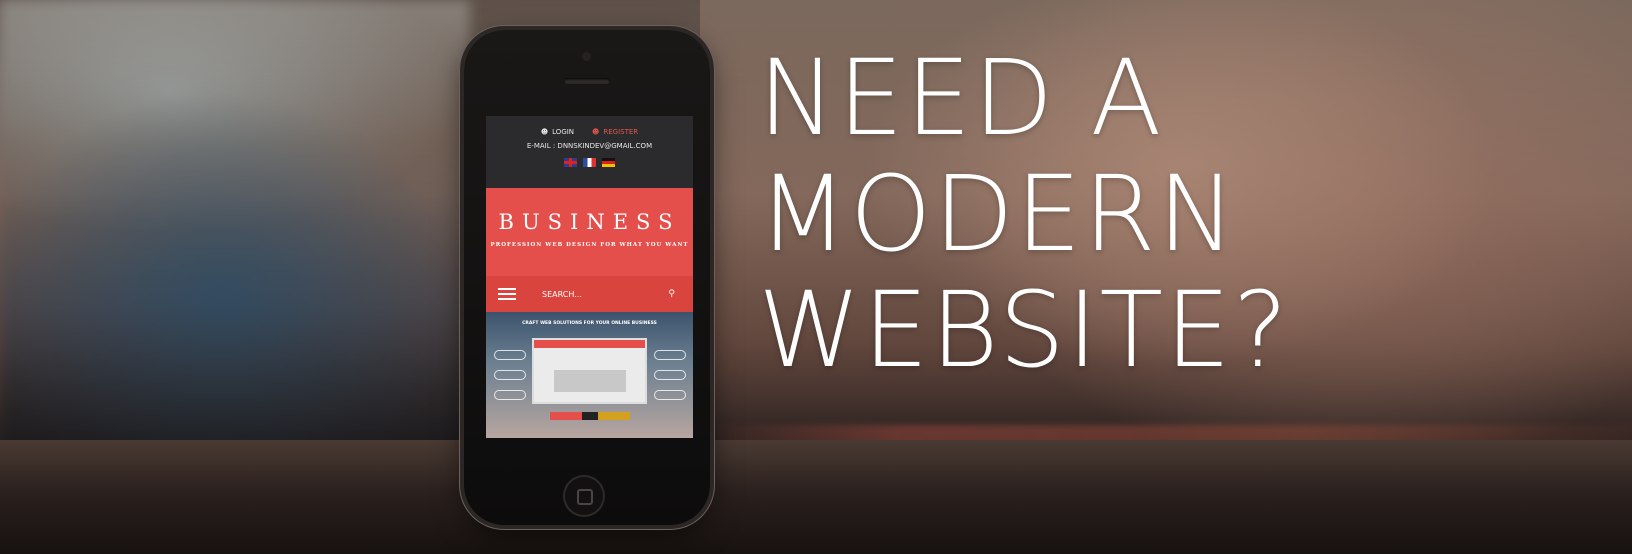  I want to click on phone-home-button, so click(584, 496).